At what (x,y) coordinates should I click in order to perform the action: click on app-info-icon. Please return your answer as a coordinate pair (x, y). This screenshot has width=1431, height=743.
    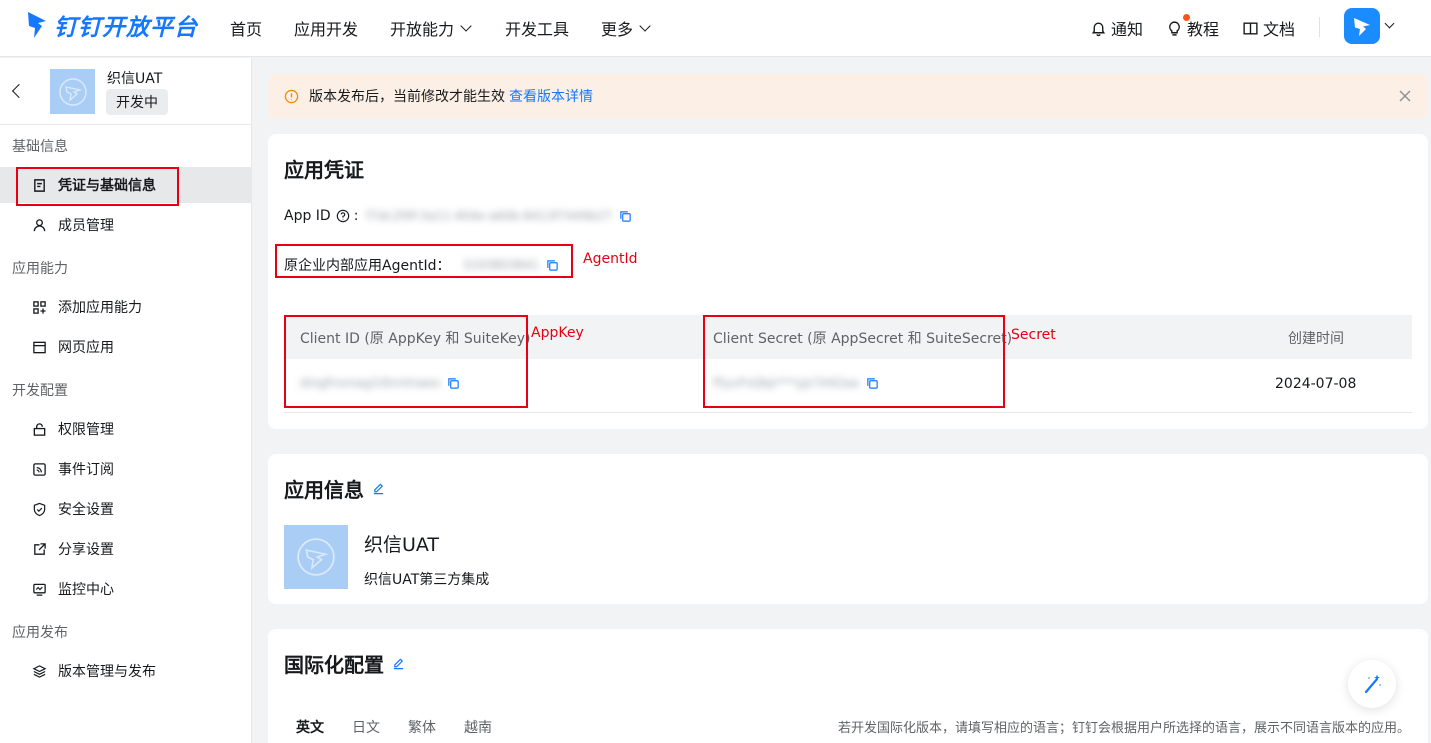
    Looking at the image, I should click on (316, 557).